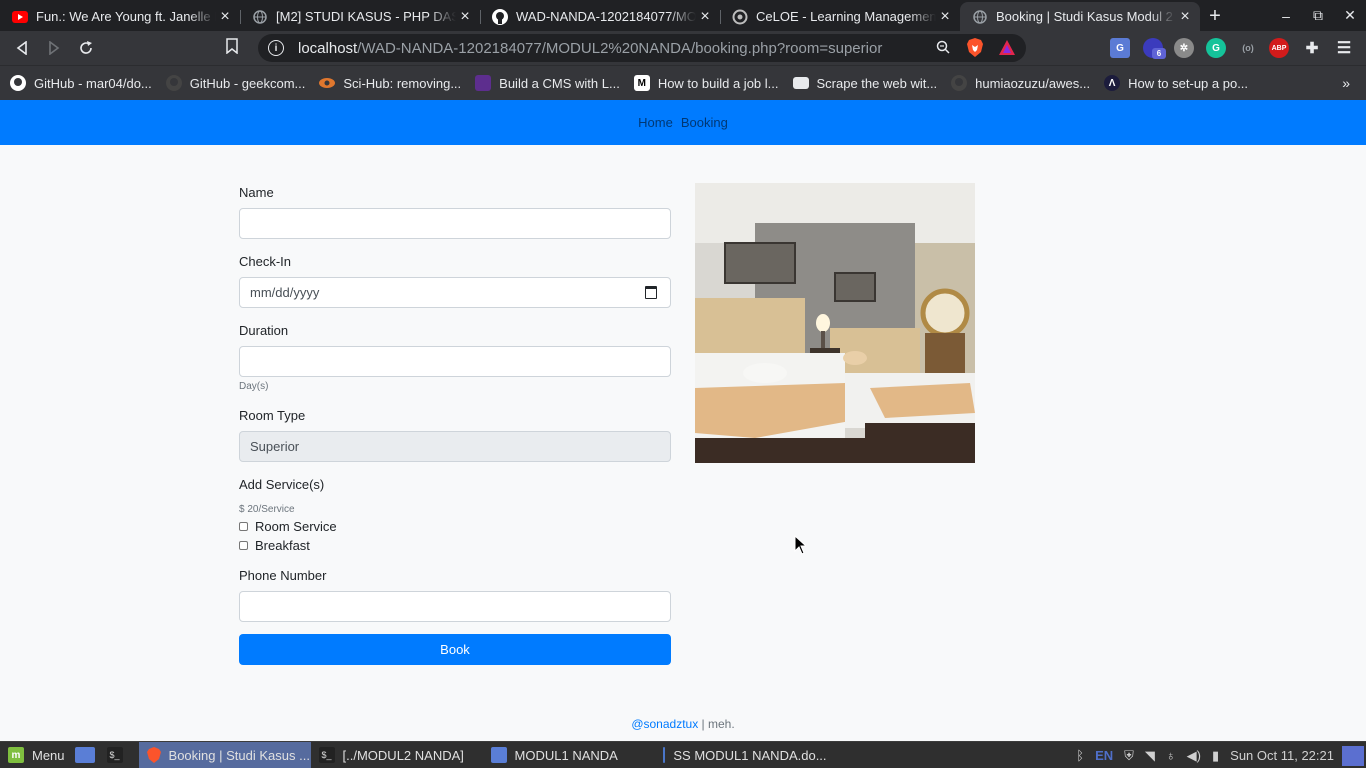  What do you see at coordinates (16, 755) in the screenshot?
I see `mint-logo-icon: m` at bounding box center [16, 755].